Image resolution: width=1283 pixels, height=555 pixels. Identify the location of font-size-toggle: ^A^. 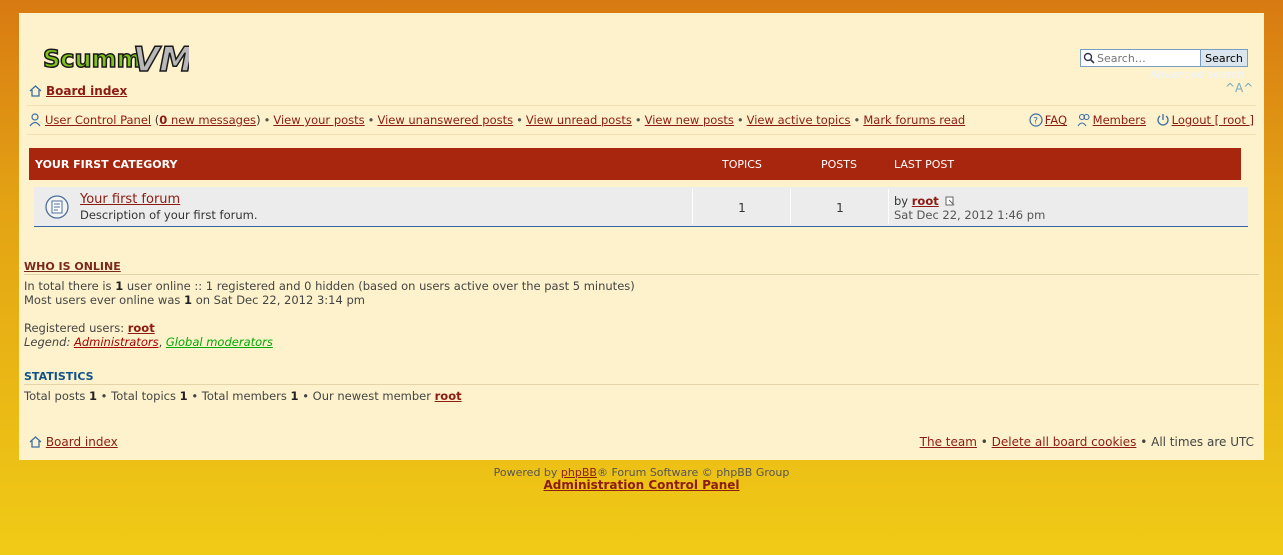
(1239, 88).